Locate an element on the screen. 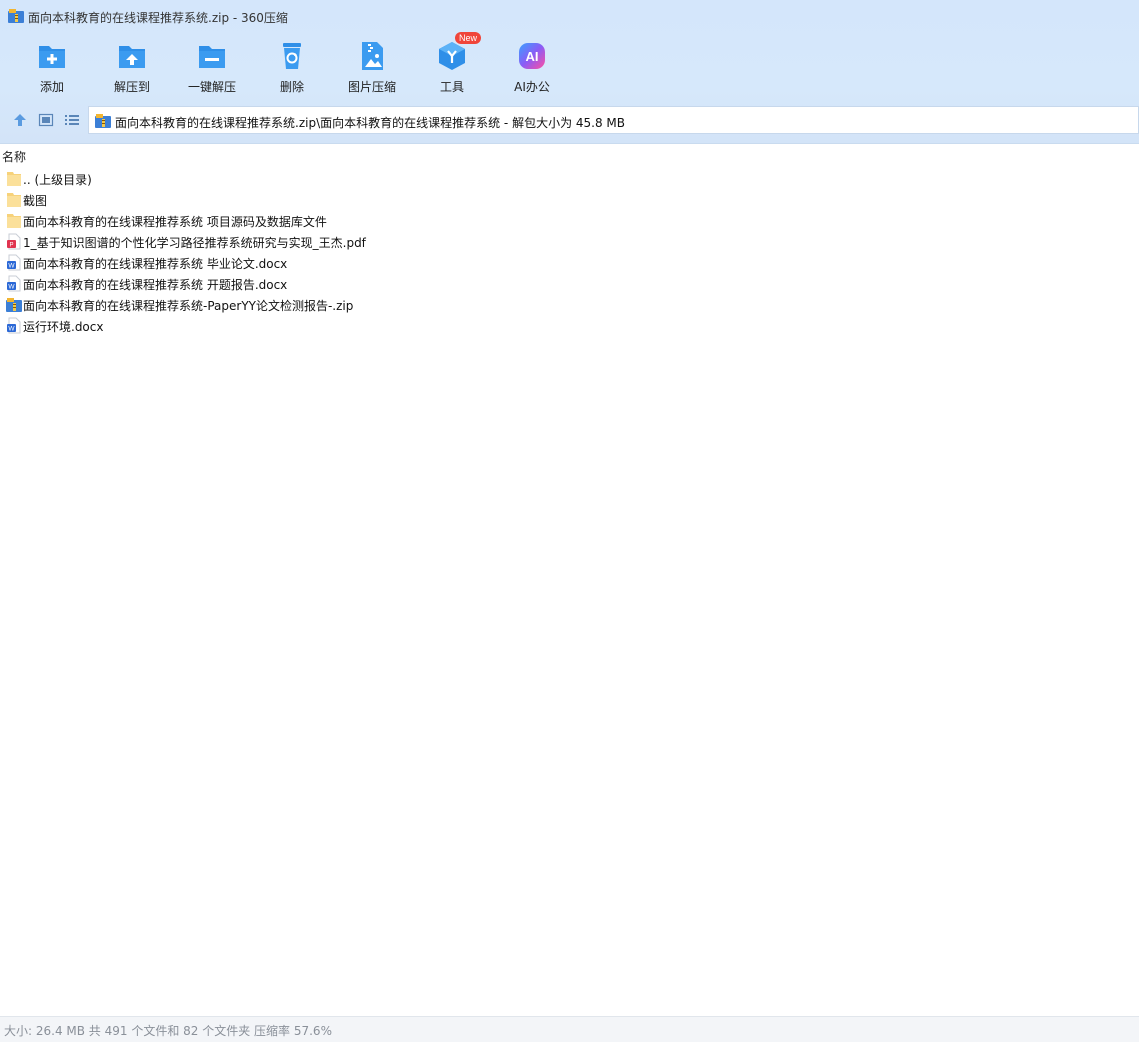  file-name: 面向本科教育的在线课程推荐系统-PaperYY论文检测报告-.zip is located at coordinates (188, 306).